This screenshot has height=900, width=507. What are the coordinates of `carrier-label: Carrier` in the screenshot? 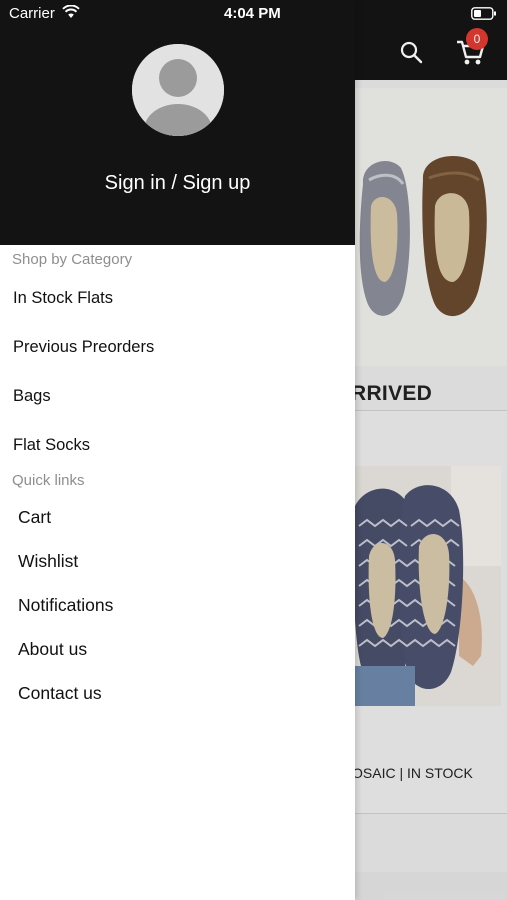 It's located at (32, 13).